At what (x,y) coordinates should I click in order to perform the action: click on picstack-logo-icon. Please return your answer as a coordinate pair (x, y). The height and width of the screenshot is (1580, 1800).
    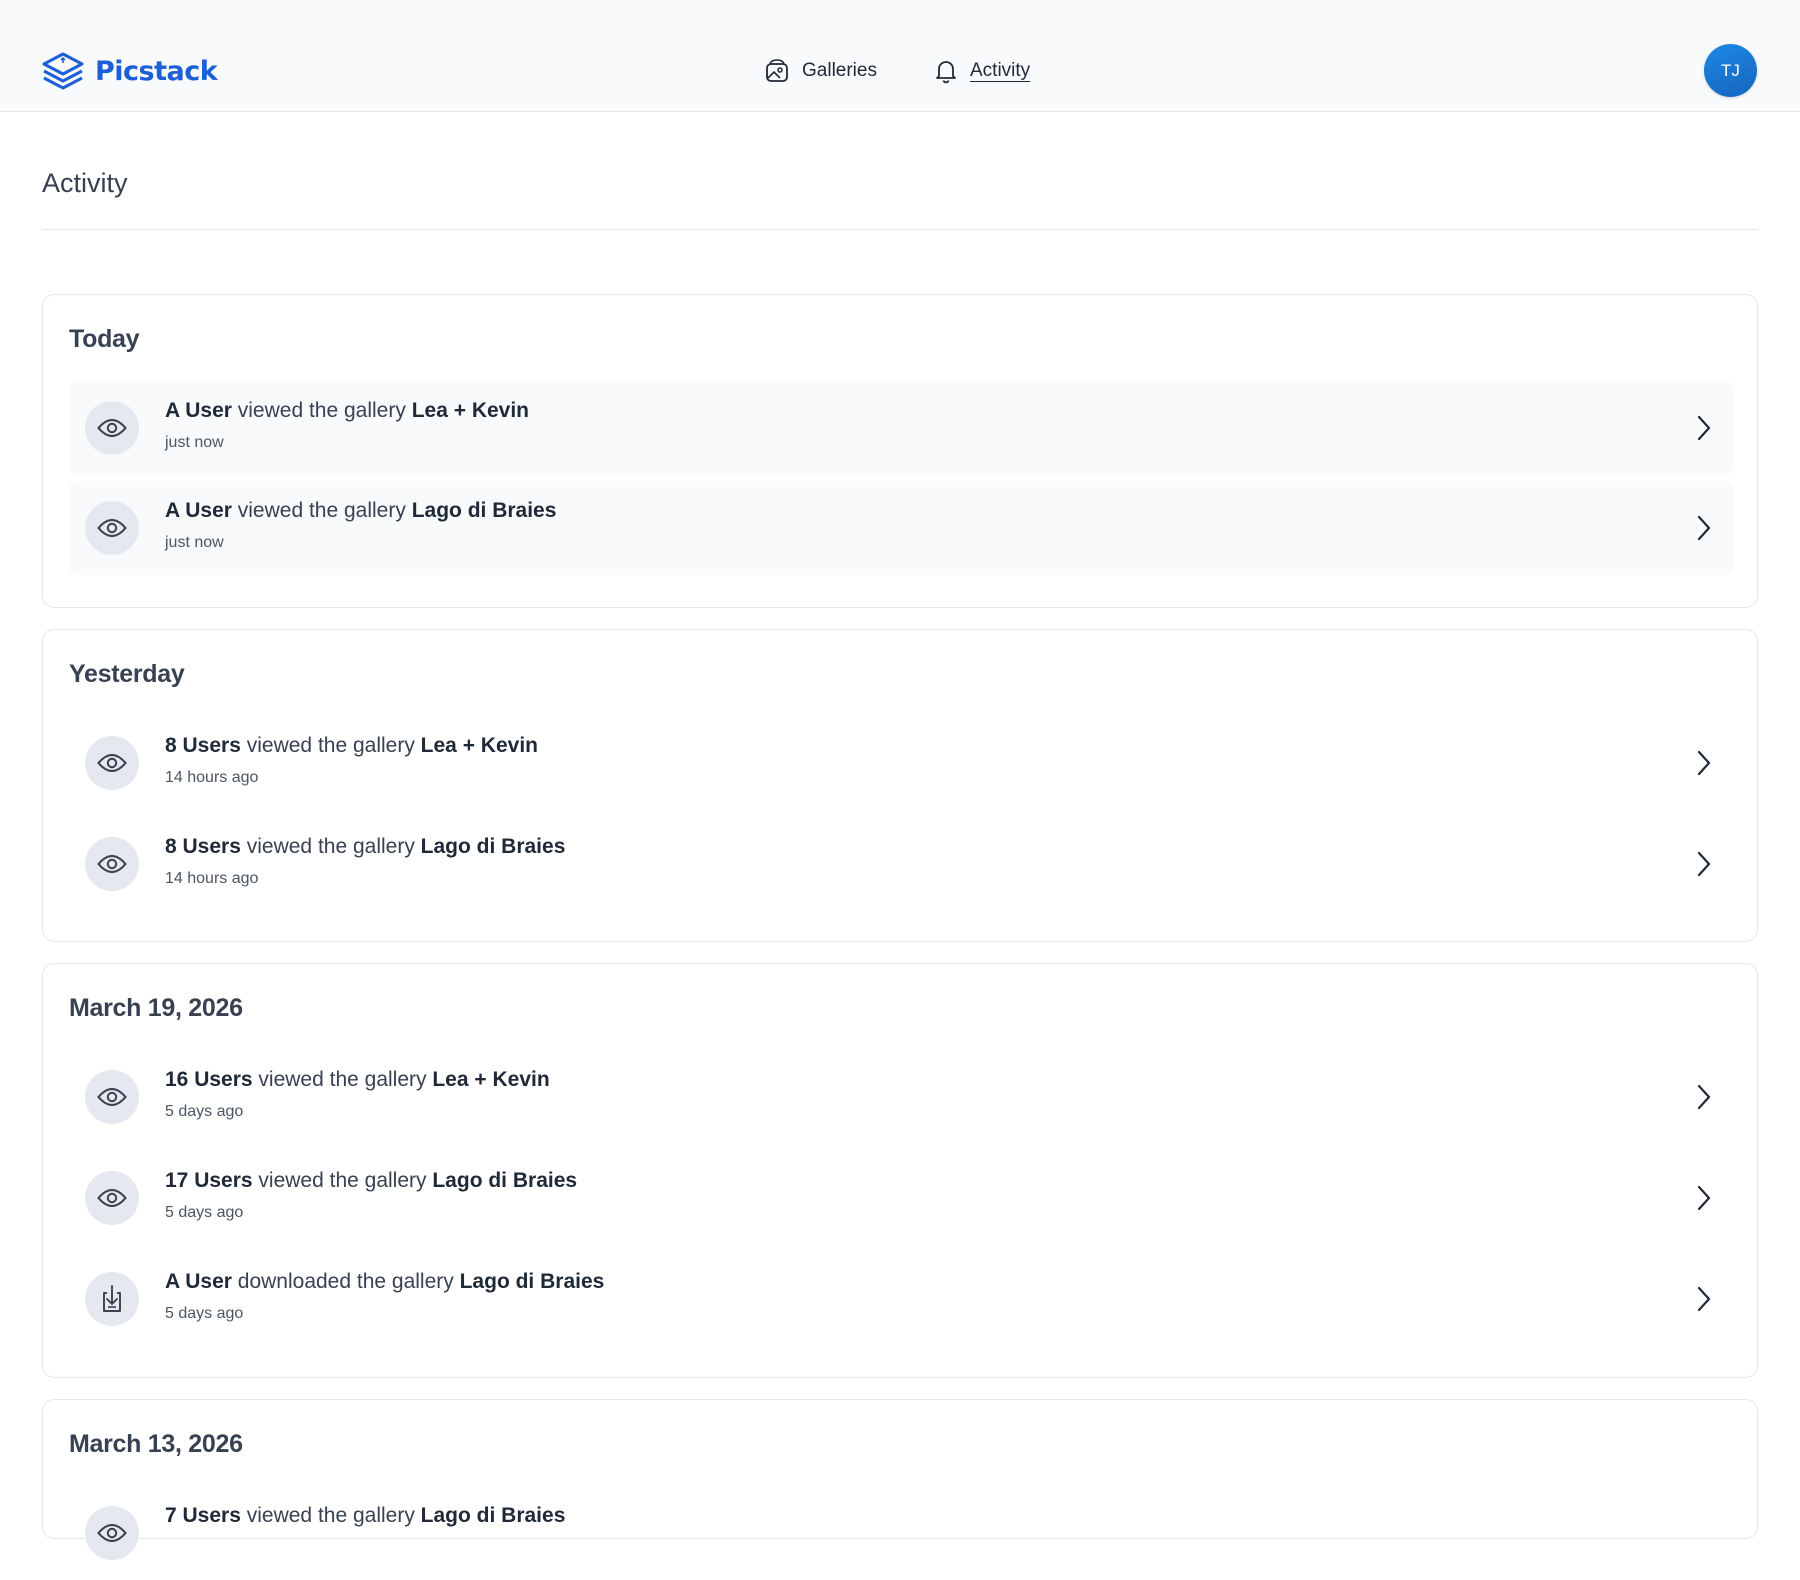
    Looking at the image, I should click on (63, 71).